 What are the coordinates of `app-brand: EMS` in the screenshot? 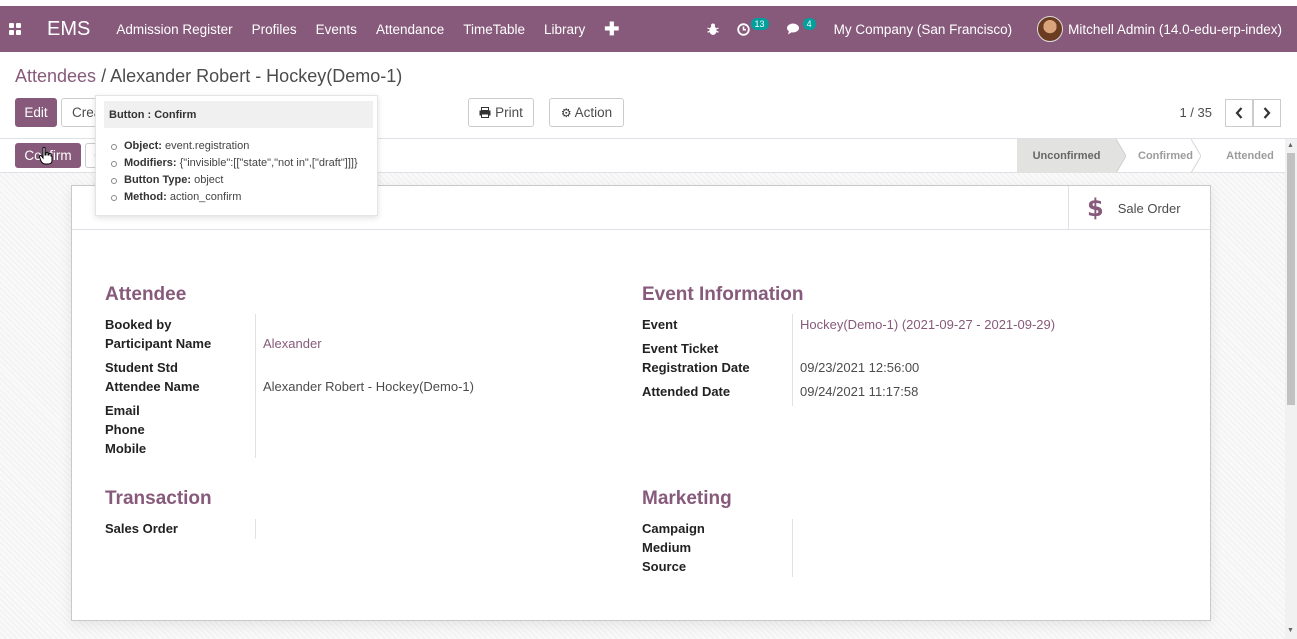 It's located at (68, 29).